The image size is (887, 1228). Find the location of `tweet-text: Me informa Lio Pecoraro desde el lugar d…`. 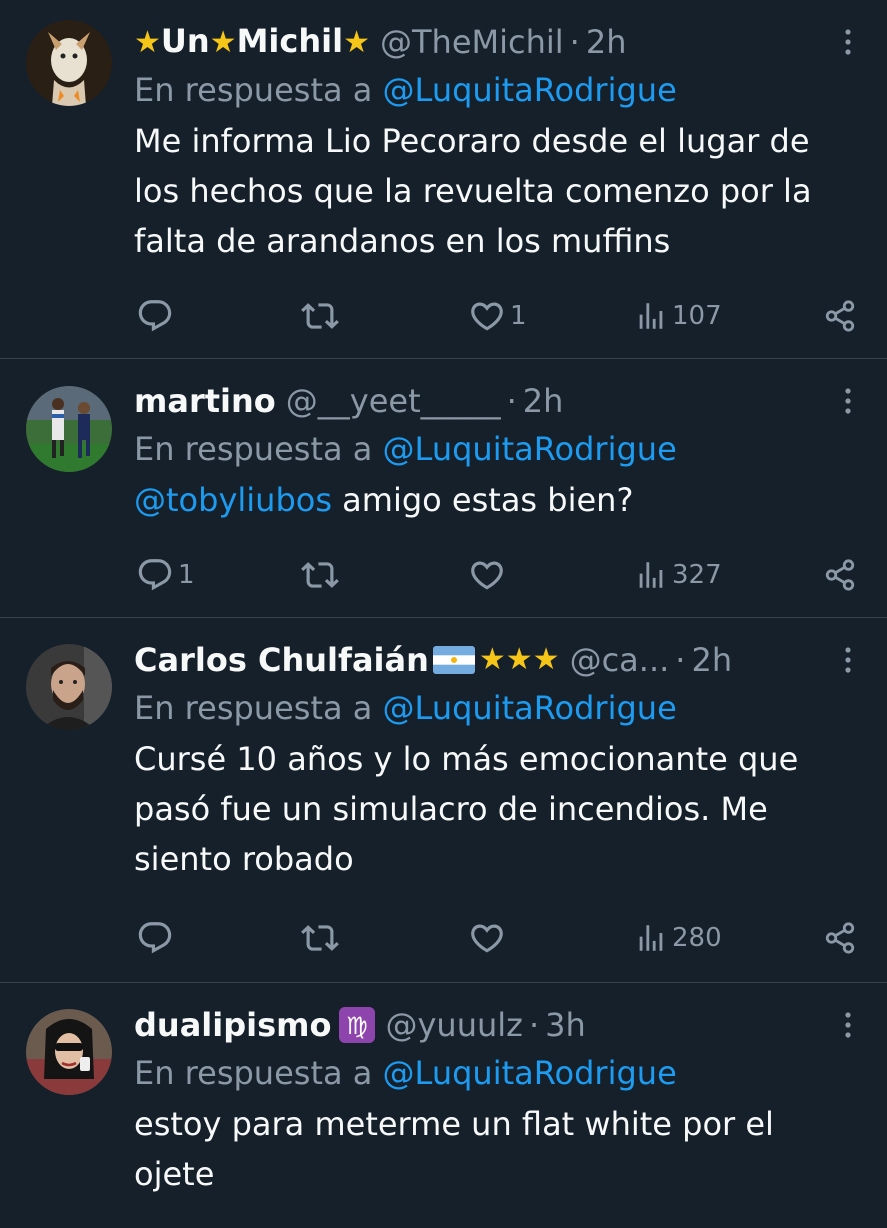

tweet-text: Me informa Lio Pecoraro desde el lugar d… is located at coordinates (473, 191).